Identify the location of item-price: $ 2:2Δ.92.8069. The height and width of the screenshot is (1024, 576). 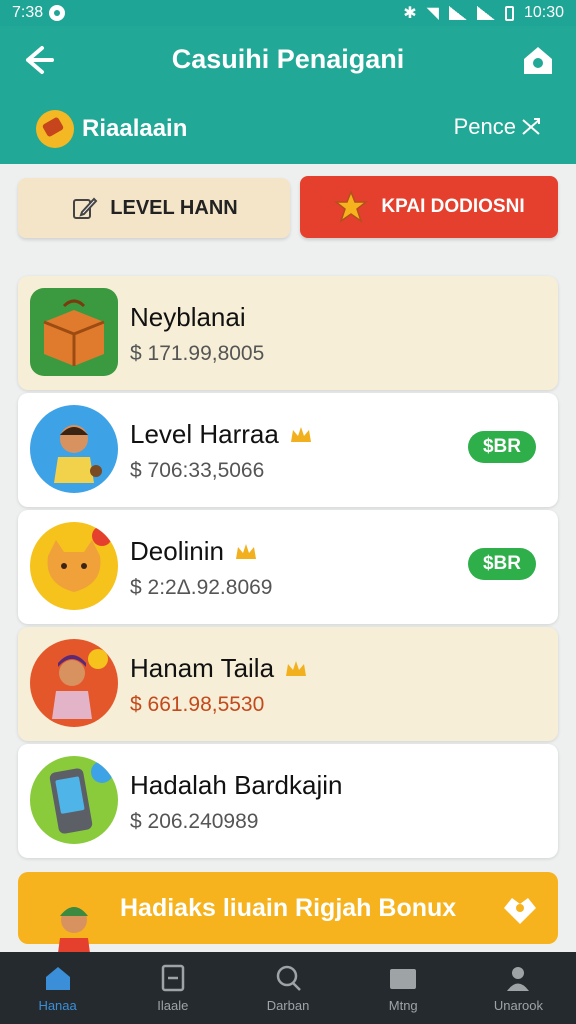
(201, 587).